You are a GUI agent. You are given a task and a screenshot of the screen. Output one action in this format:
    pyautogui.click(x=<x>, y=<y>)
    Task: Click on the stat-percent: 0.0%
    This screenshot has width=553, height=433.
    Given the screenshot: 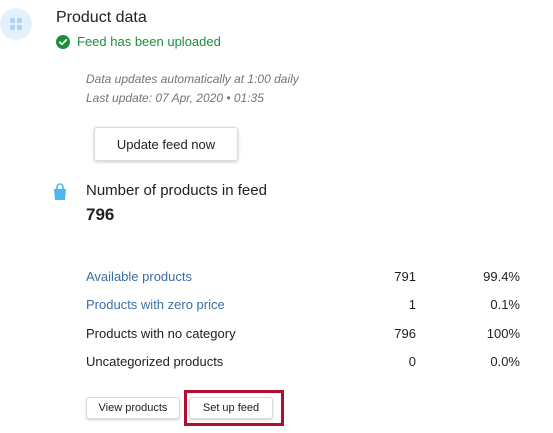 What is the action you would take?
    pyautogui.click(x=505, y=362)
    